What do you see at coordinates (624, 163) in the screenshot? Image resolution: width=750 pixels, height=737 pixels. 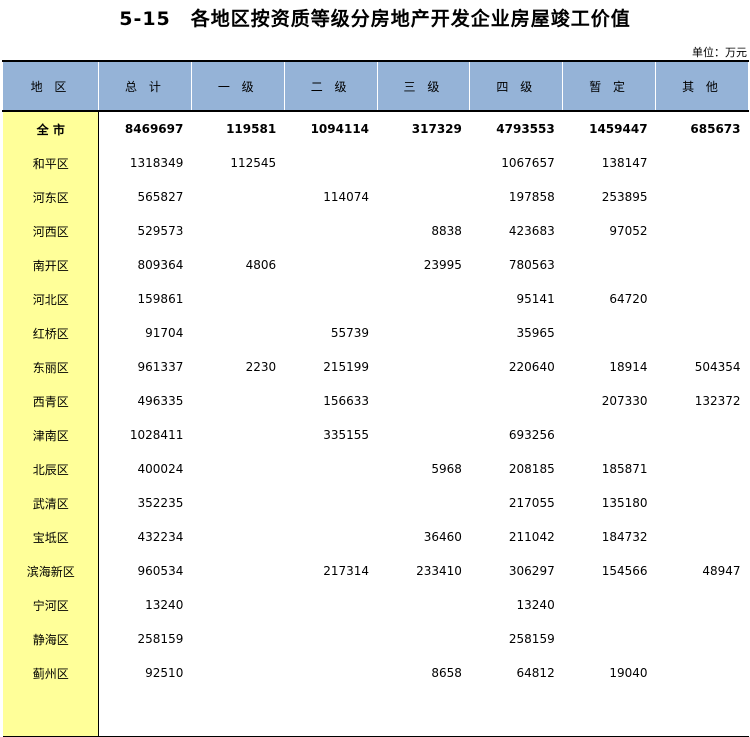 I see `cell-provisional: 138147` at bounding box center [624, 163].